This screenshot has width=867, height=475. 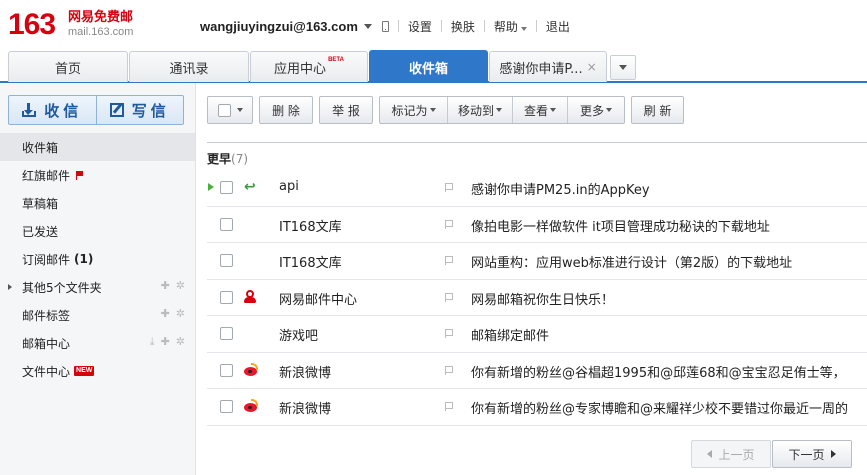 I want to click on mail-row: 网易邮件中心 网易邮箱祝你生日快乐！, so click(x=537, y=298).